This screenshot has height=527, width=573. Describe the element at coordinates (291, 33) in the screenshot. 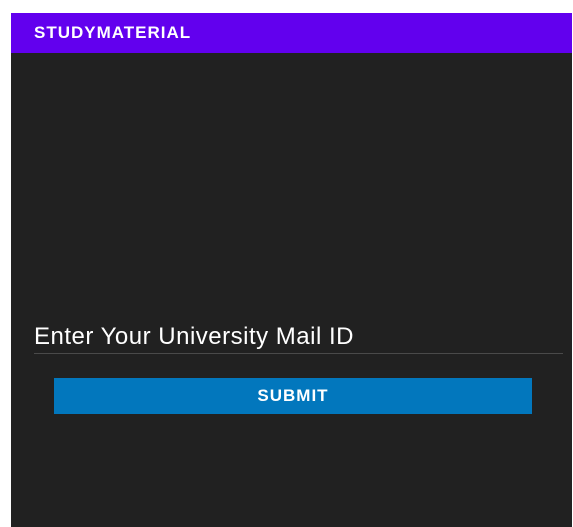

I see `app-bar: STUDYMATERIAL` at that location.